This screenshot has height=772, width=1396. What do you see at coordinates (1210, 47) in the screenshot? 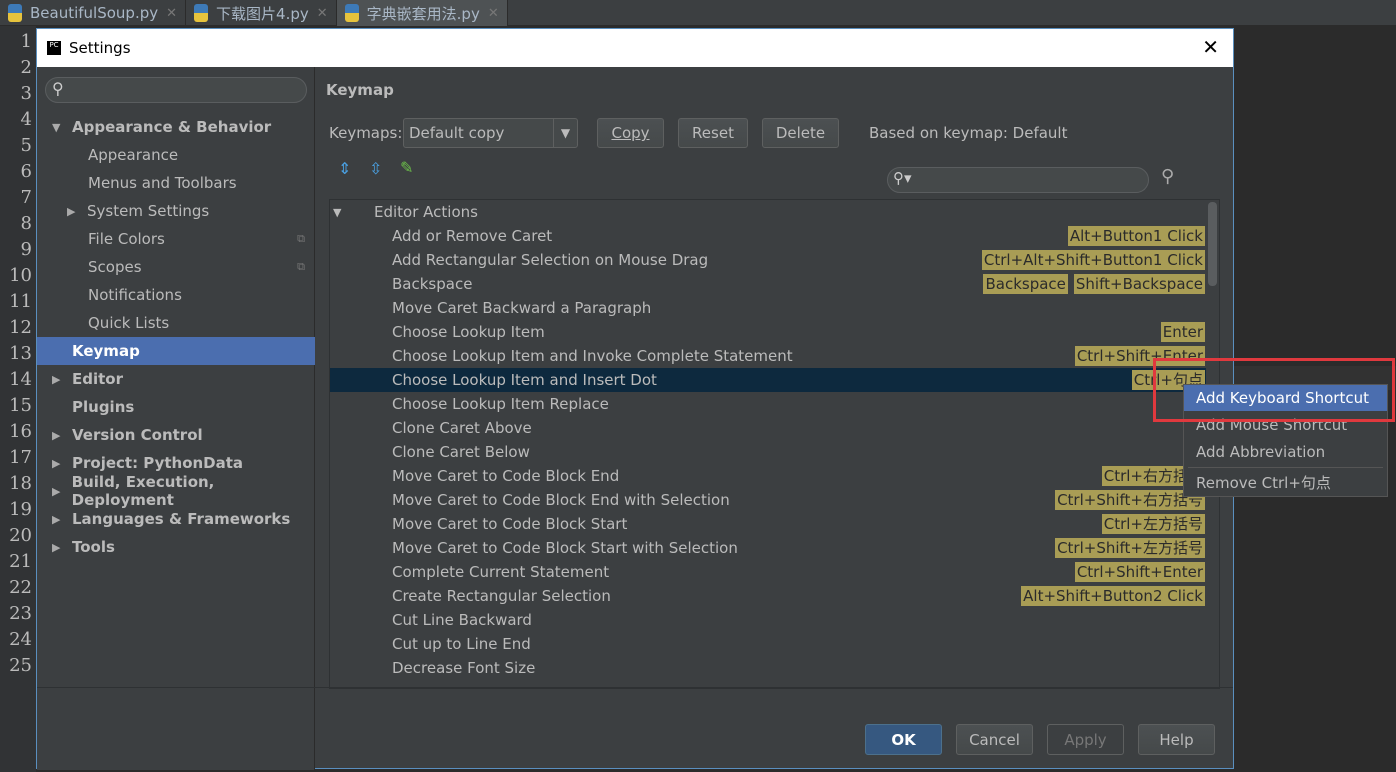
I see `close-icon: ✕` at bounding box center [1210, 47].